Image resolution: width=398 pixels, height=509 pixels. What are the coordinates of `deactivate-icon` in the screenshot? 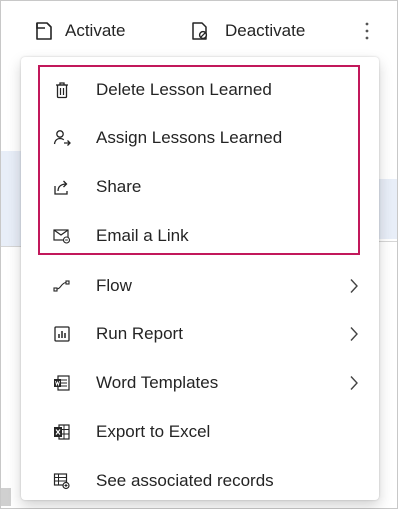 It's located at (200, 31).